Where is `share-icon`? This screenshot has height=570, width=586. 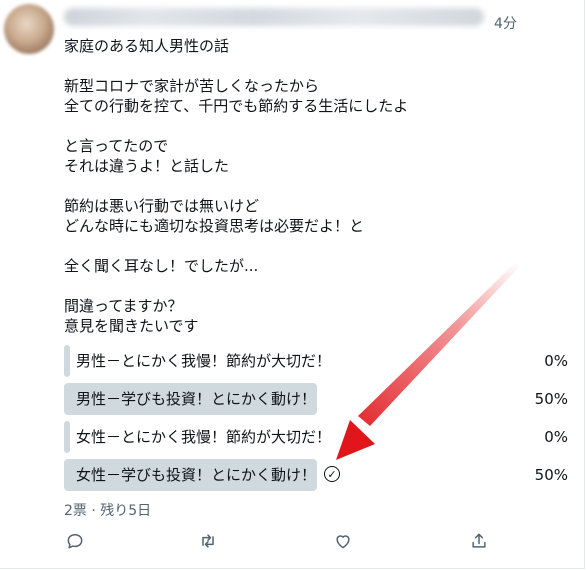 share-icon is located at coordinates (479, 540).